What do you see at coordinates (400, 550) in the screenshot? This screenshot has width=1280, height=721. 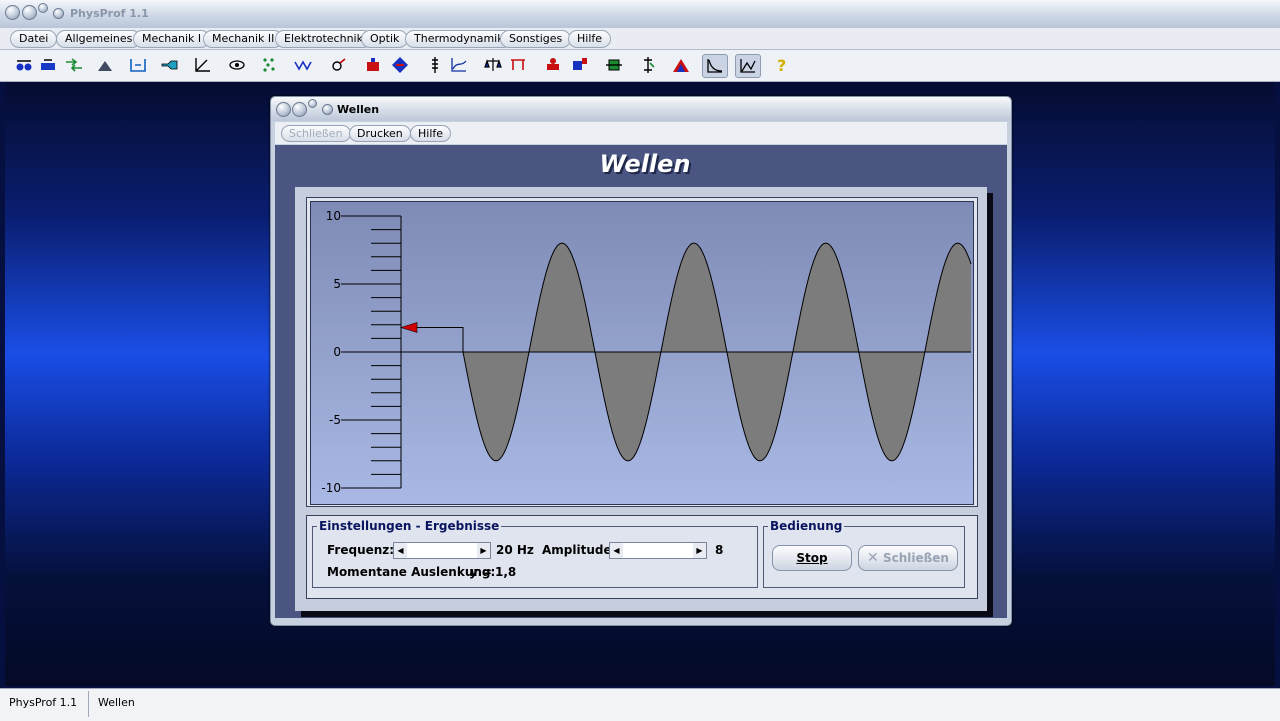 I see `frequency-decrease-icon: ◀` at bounding box center [400, 550].